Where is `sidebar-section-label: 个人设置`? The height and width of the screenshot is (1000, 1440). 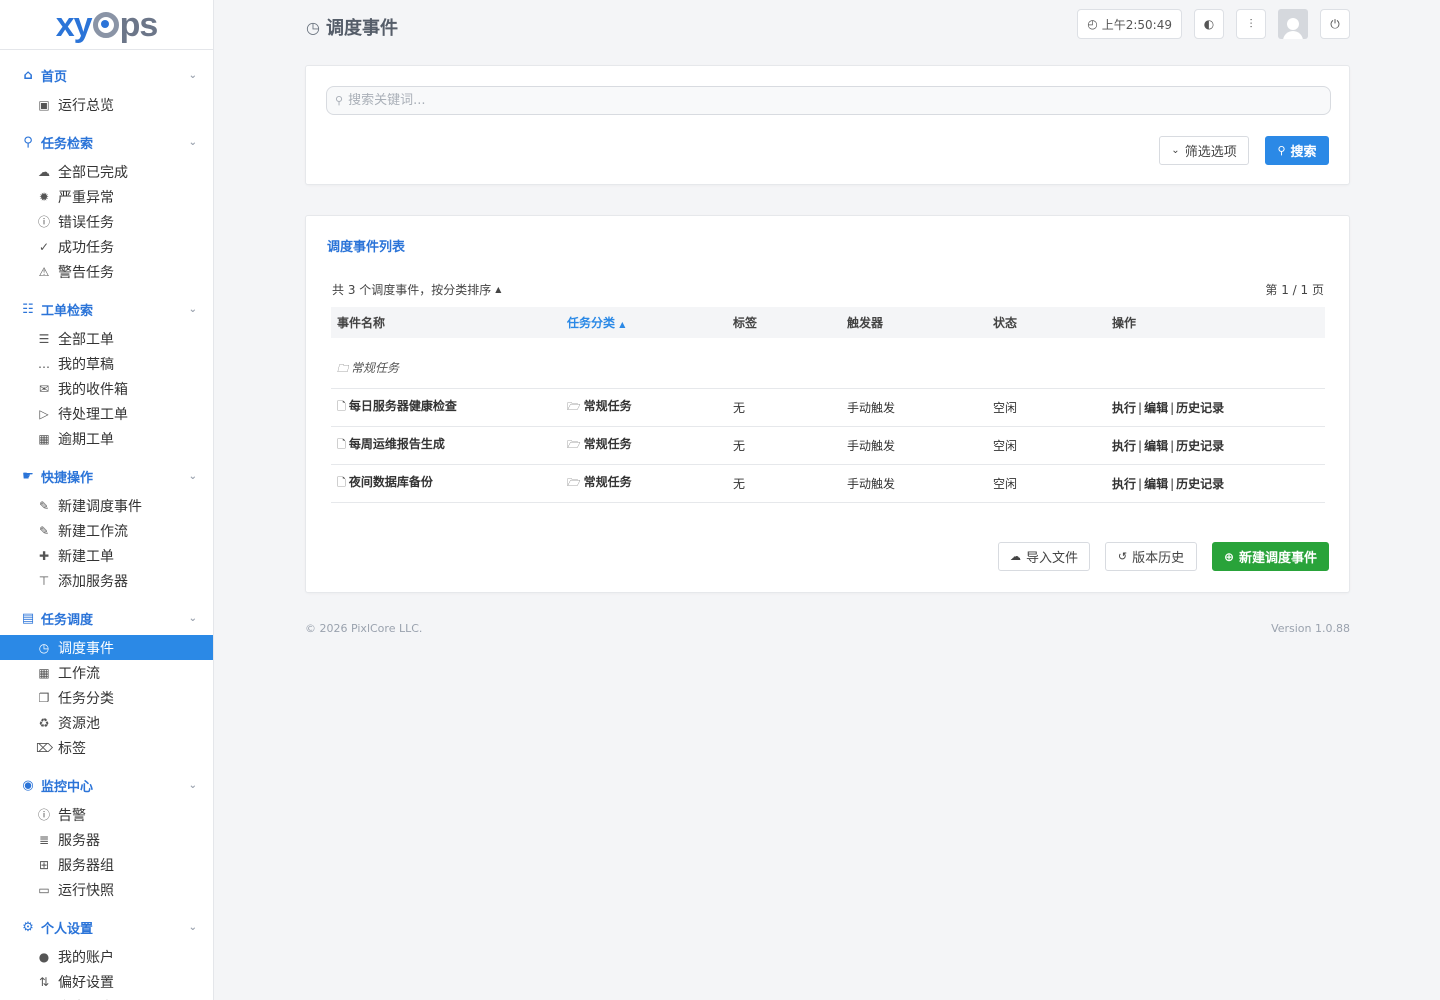 sidebar-section-label: 个人设置 is located at coordinates (67, 929).